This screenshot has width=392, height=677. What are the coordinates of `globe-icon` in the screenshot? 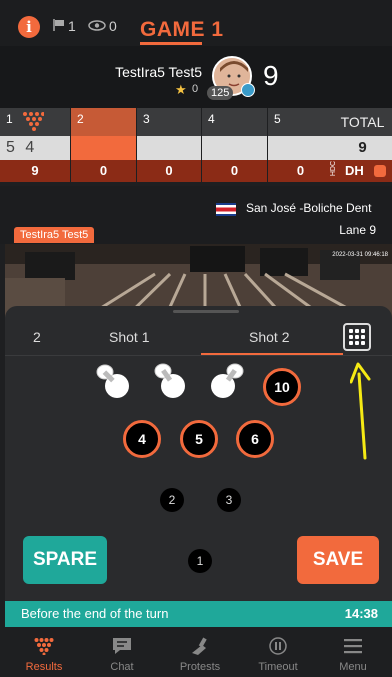 It's located at (248, 90).